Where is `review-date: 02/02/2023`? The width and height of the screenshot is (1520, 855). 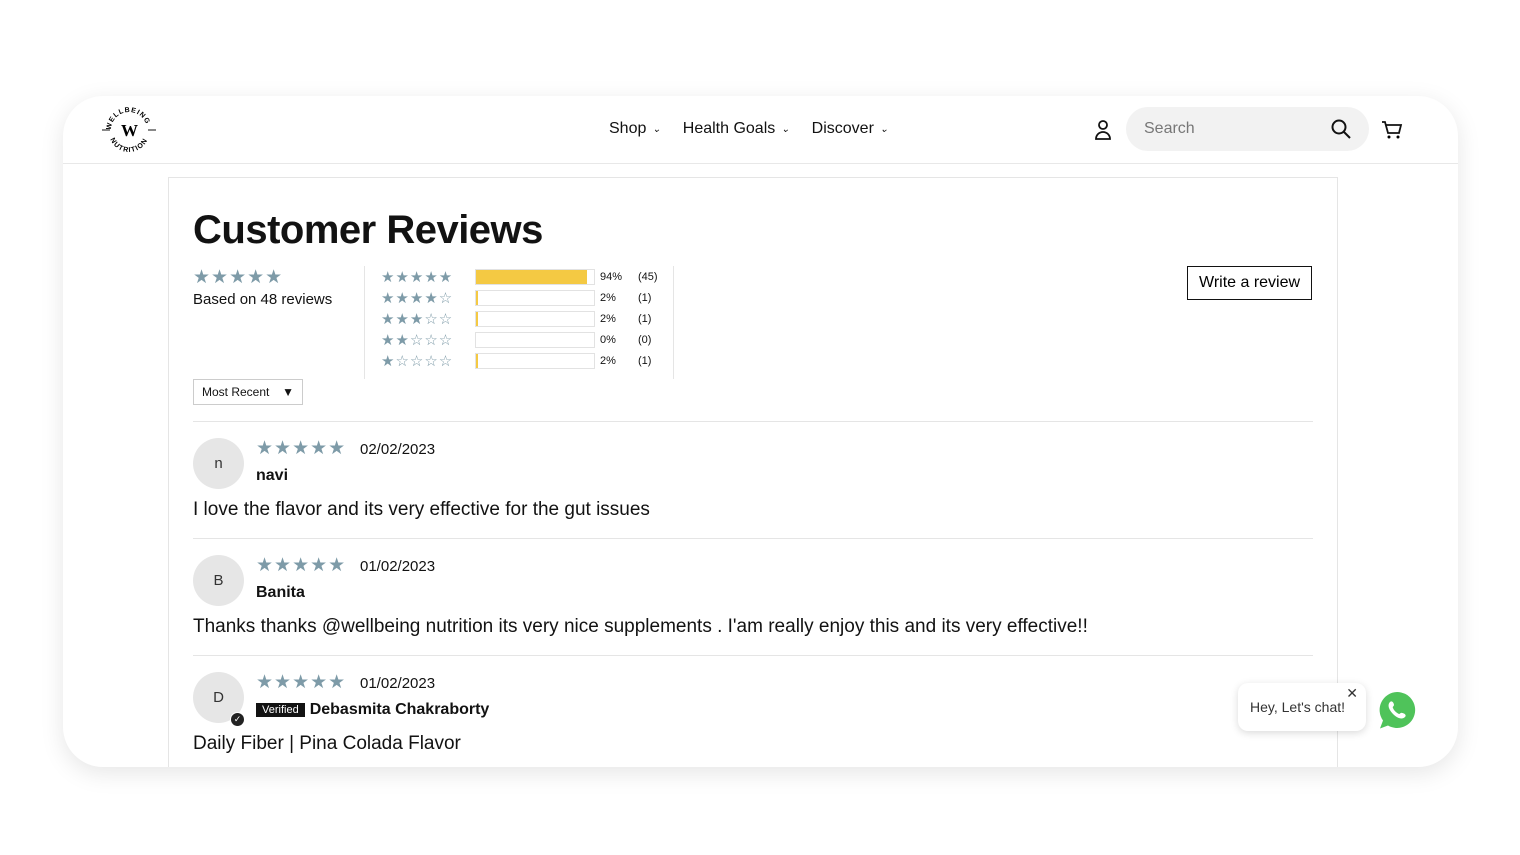
review-date: 02/02/2023 is located at coordinates (398, 449).